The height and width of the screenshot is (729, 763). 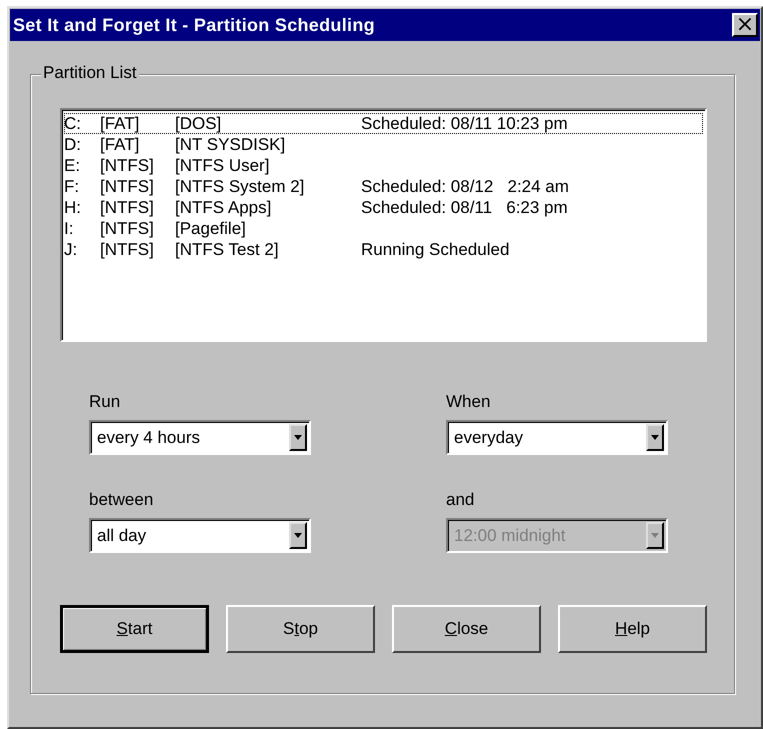 I want to click on list-row: I: [NTFS] [Pagefile], so click(x=383, y=228).